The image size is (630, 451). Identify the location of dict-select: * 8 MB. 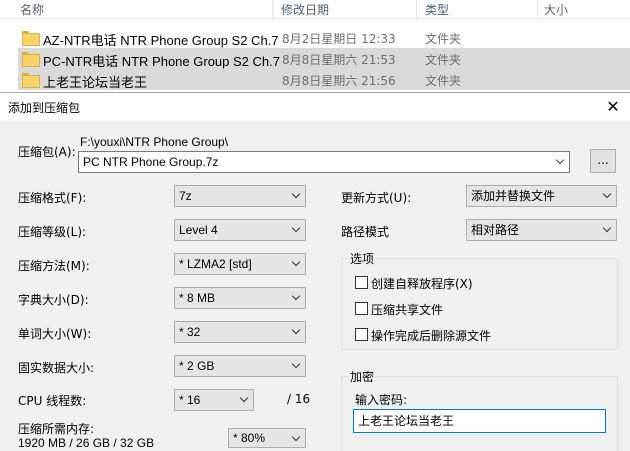
(240, 298).